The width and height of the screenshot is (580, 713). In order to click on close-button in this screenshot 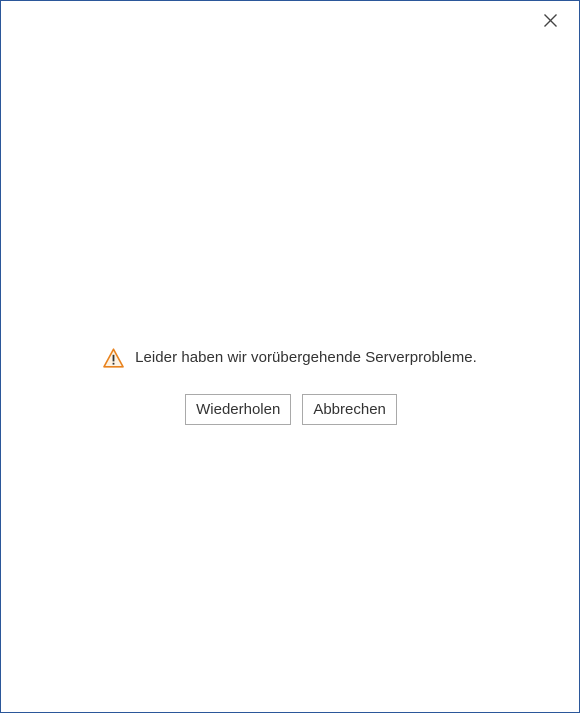, I will do `click(550, 20)`.